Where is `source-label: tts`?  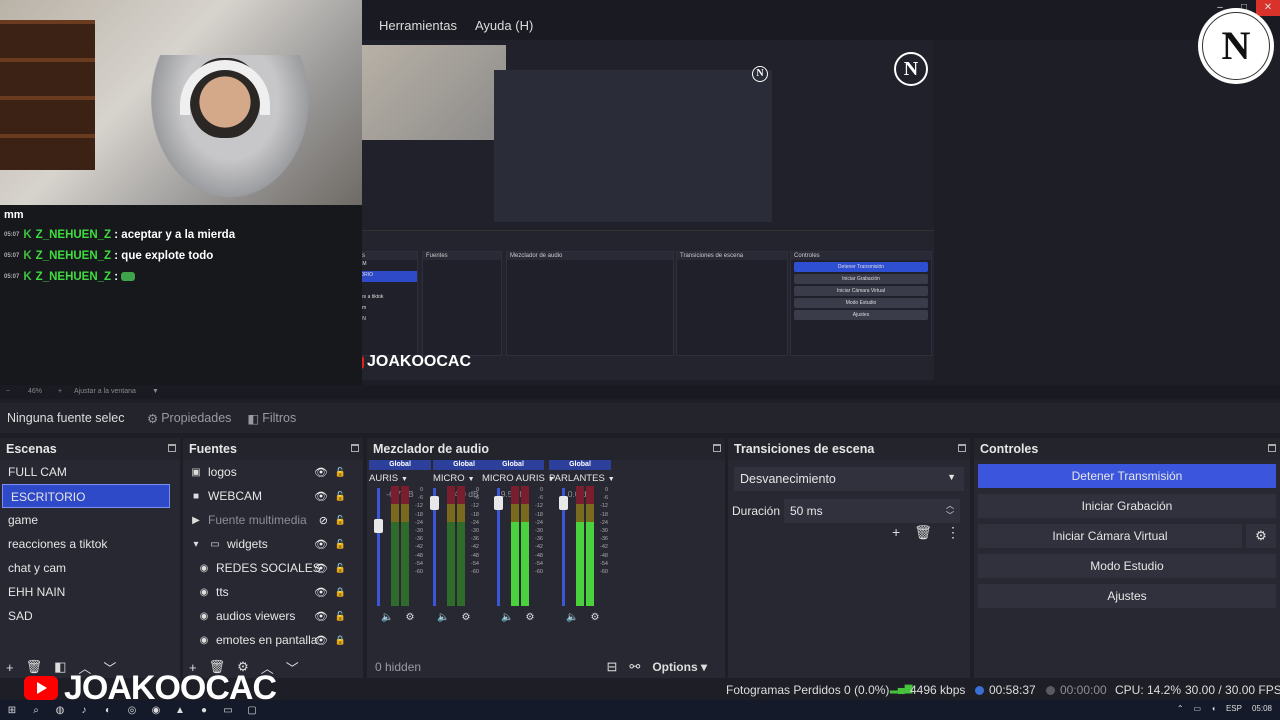 source-label: tts is located at coordinates (222, 592).